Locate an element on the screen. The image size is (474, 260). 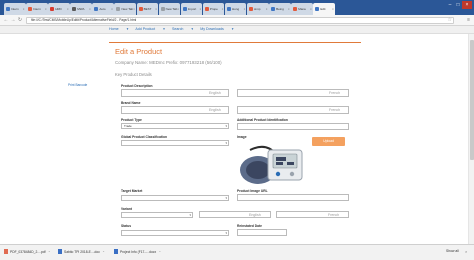
forward-icon: → is located at coordinates (13, 20).